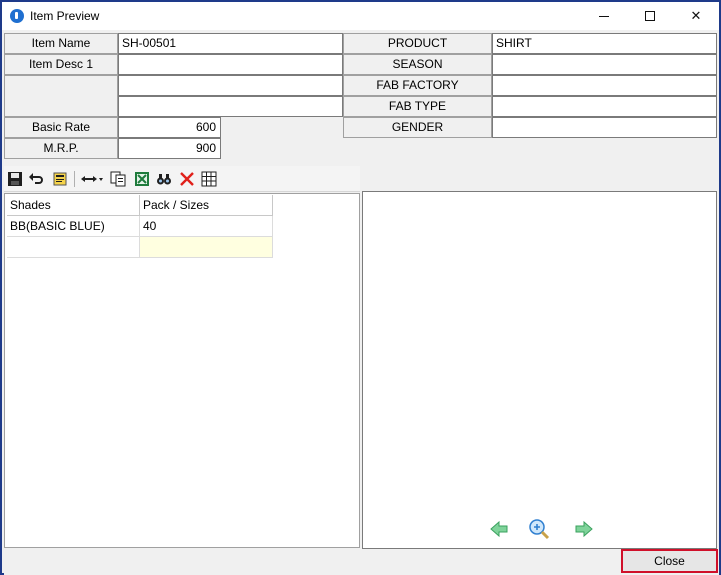 Image resolution: width=721 pixels, height=575 pixels. Describe the element at coordinates (417, 127) in the screenshot. I see `gender-label: GENDER` at that location.